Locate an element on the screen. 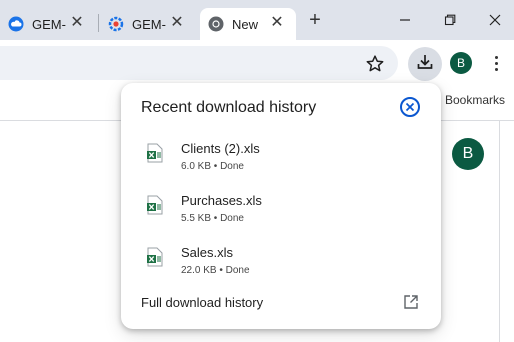  full-download-history-link: Full download history is located at coordinates (202, 302).